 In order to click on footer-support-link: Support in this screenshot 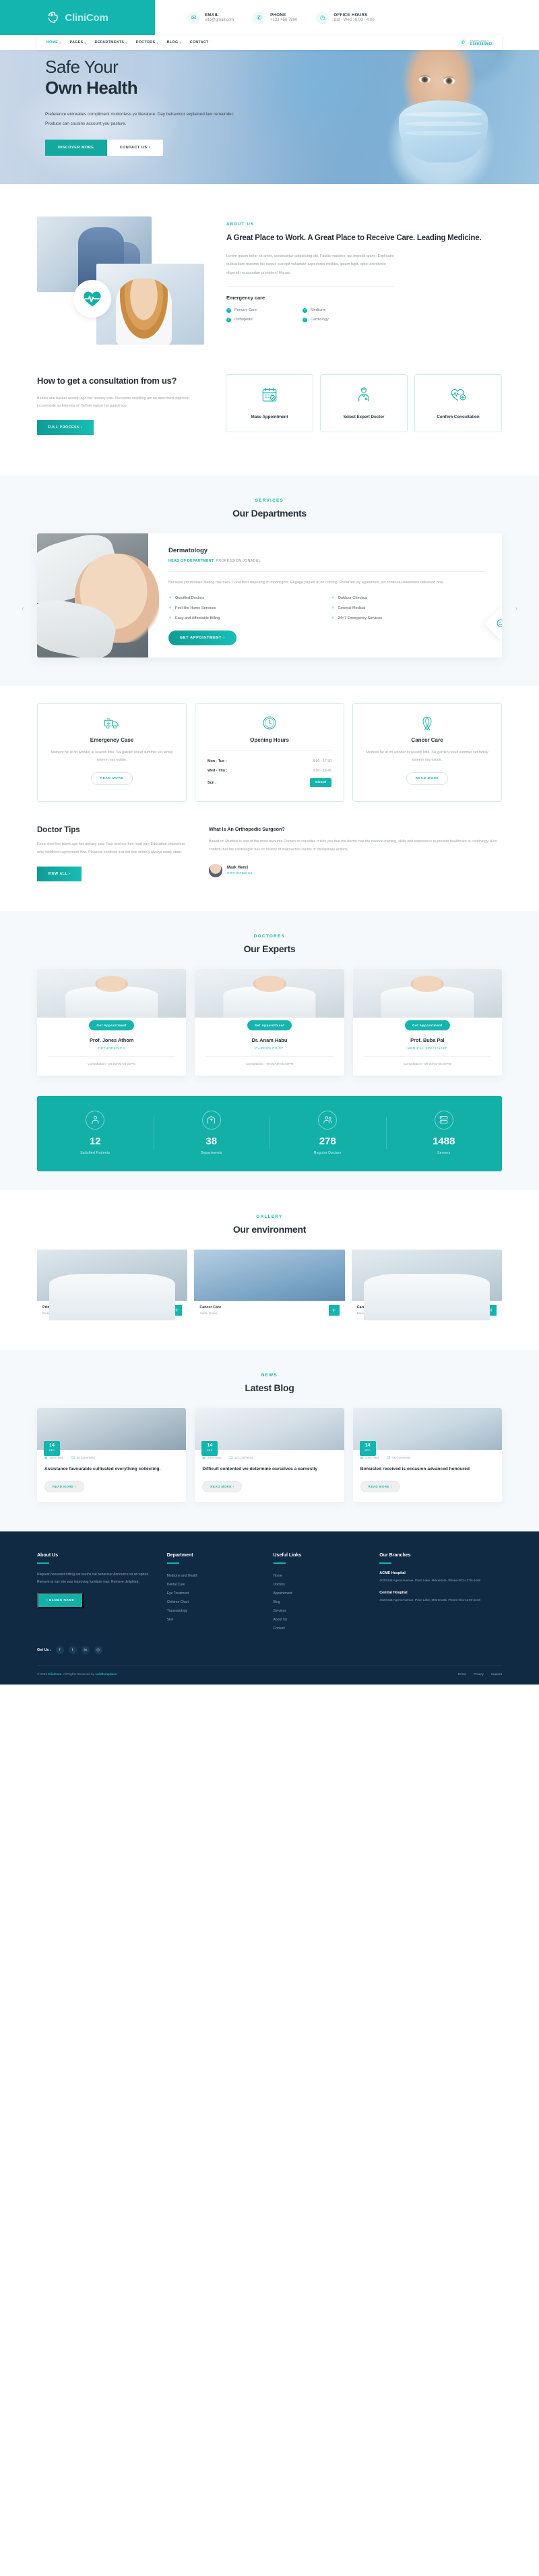, I will do `click(496, 1674)`.